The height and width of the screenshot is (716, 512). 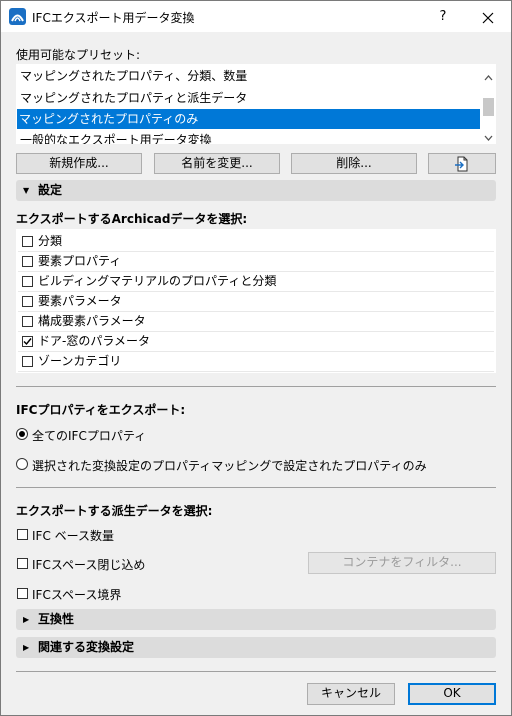 I want to click on import-preset-button, so click(x=462, y=163).